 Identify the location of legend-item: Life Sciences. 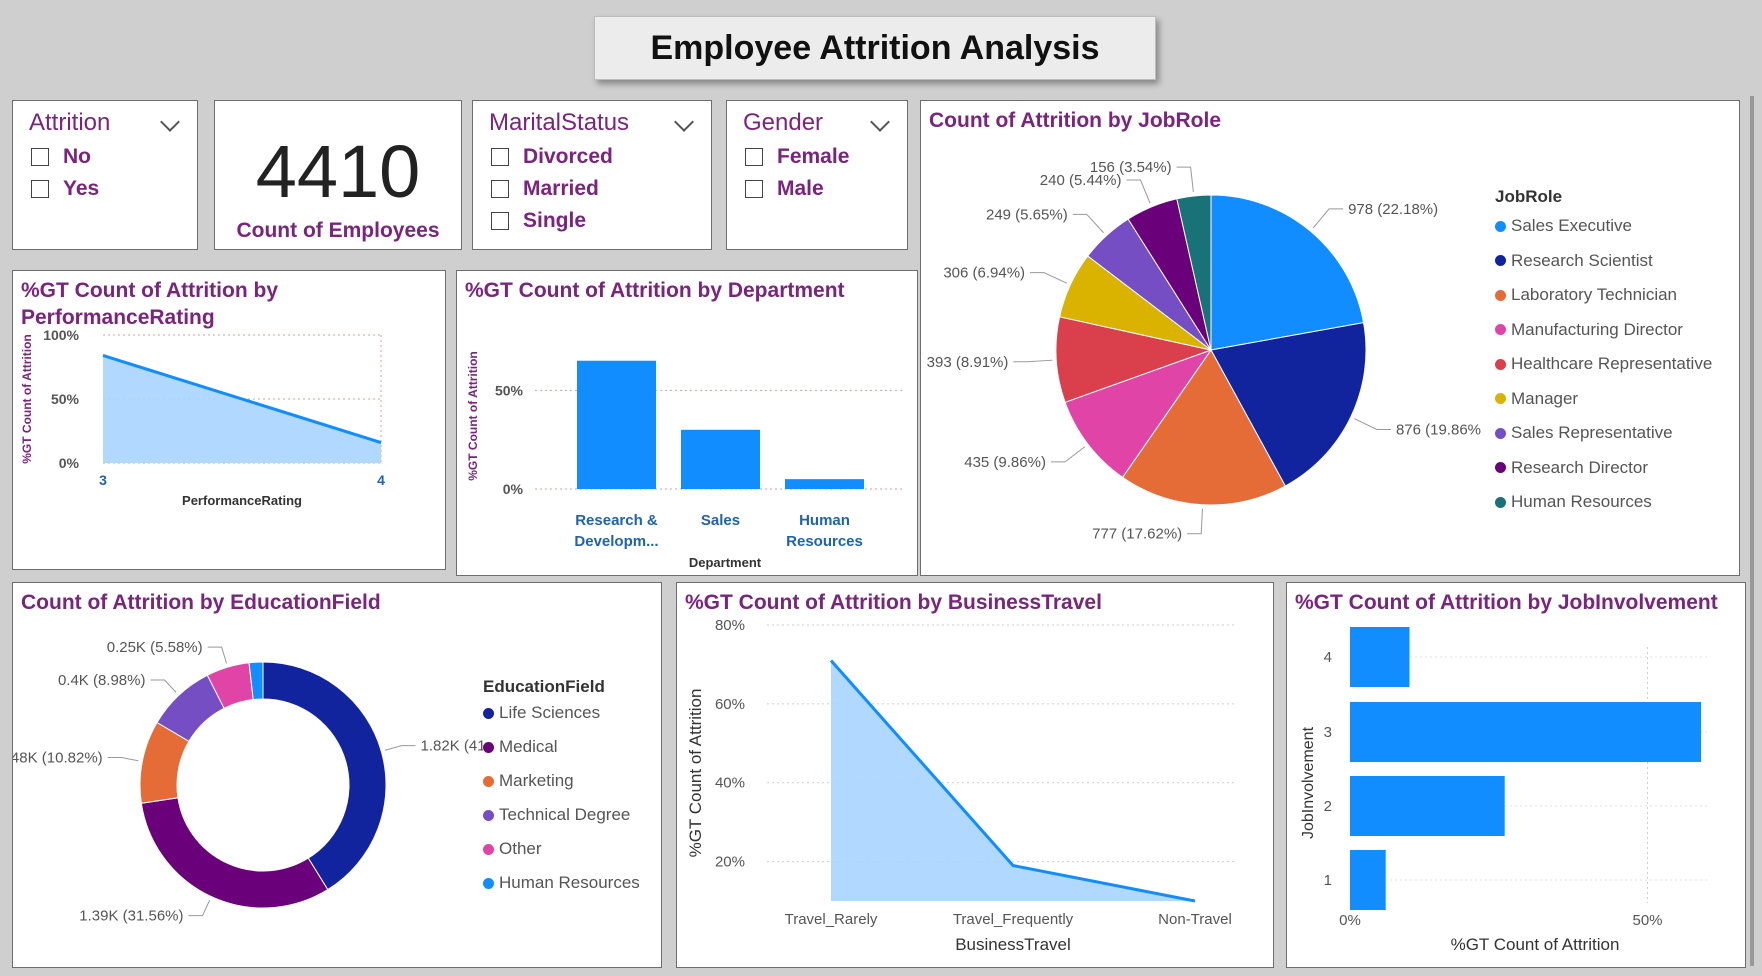
(541, 713).